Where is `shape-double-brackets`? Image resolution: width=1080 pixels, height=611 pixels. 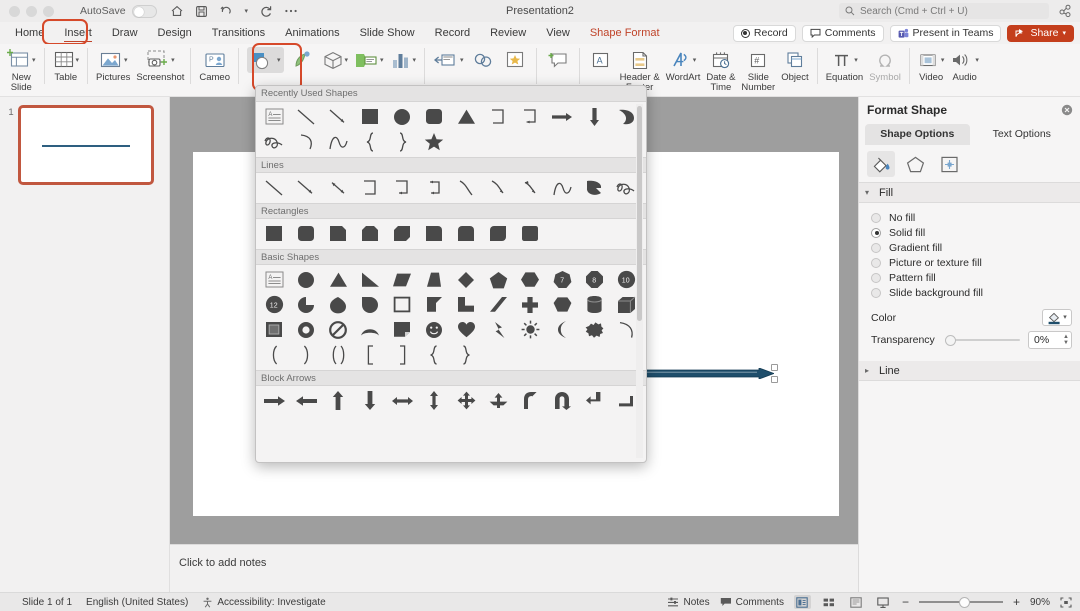 shape-double-brackets is located at coordinates (338, 354).